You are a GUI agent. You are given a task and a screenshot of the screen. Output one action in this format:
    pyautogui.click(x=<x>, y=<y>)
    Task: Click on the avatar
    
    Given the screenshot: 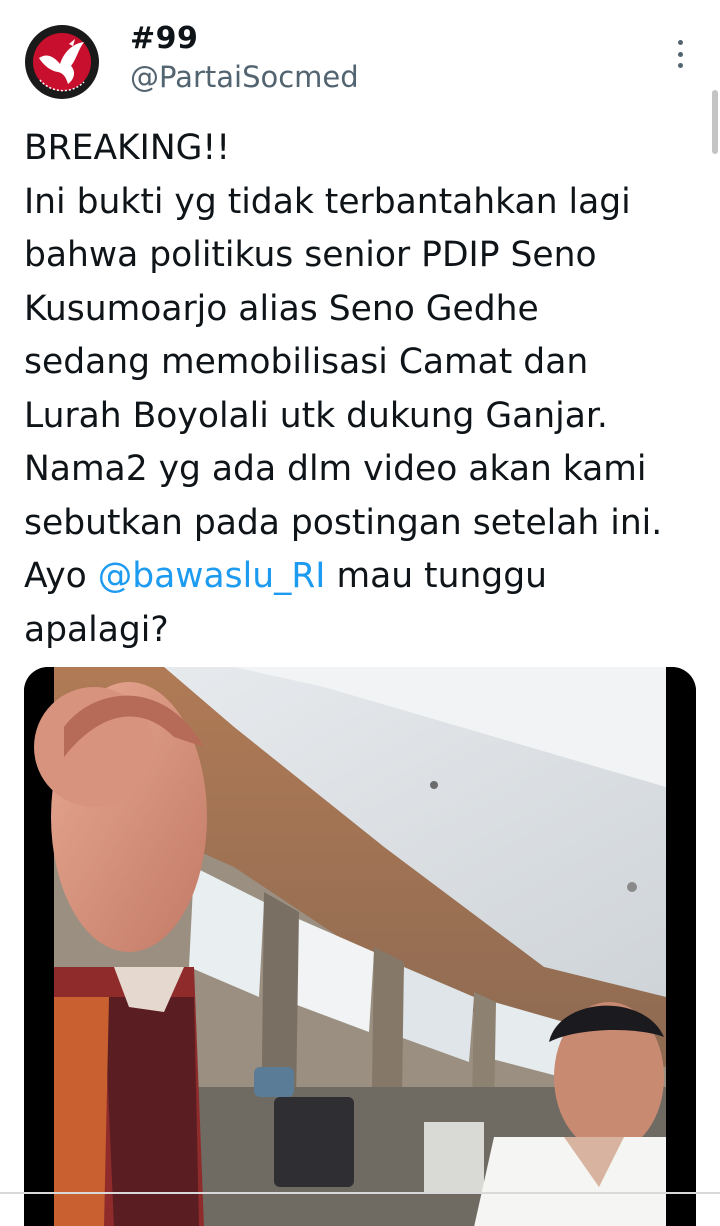 What is the action you would take?
    pyautogui.click(x=62, y=62)
    